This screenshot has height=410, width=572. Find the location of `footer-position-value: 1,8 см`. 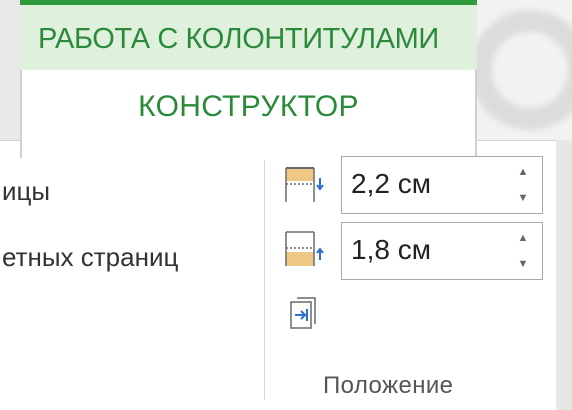

footer-position-value: 1,8 см is located at coordinates (391, 250).